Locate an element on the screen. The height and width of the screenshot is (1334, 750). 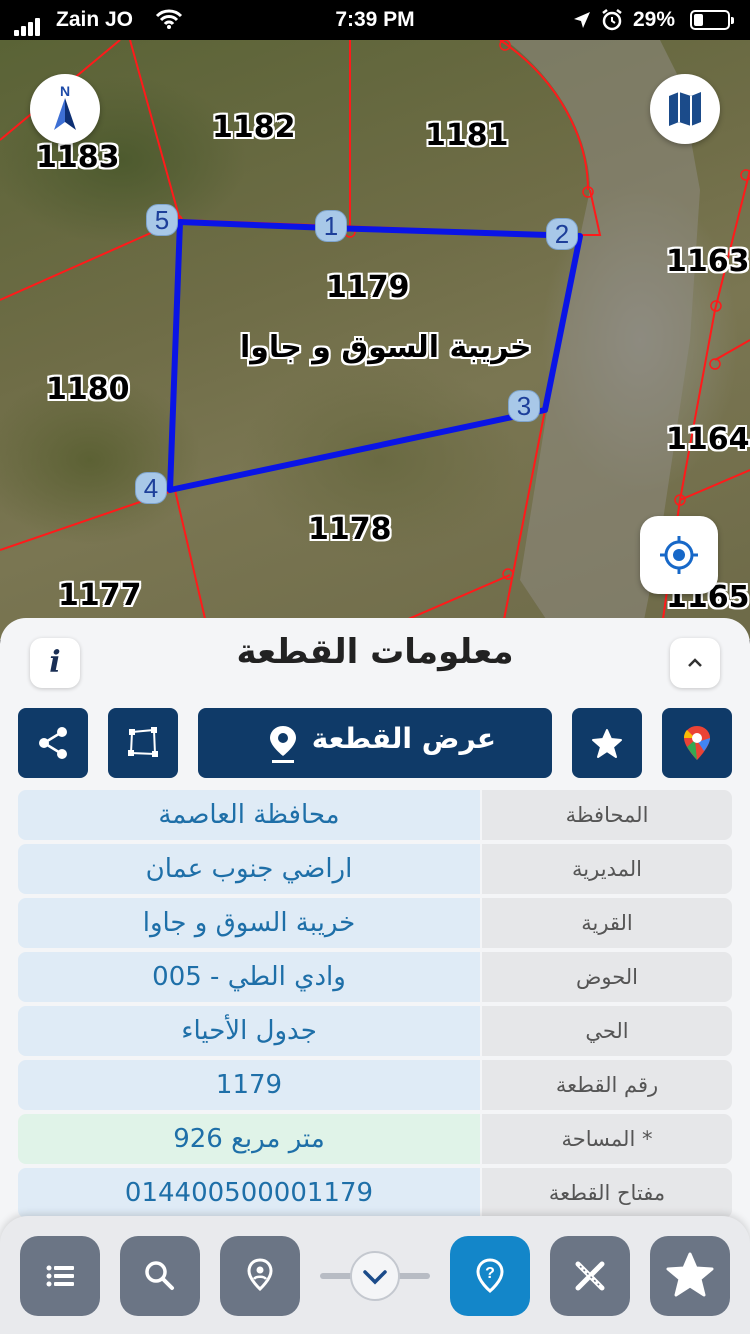
chevron-down-icon is located at coordinates (375, 1276).